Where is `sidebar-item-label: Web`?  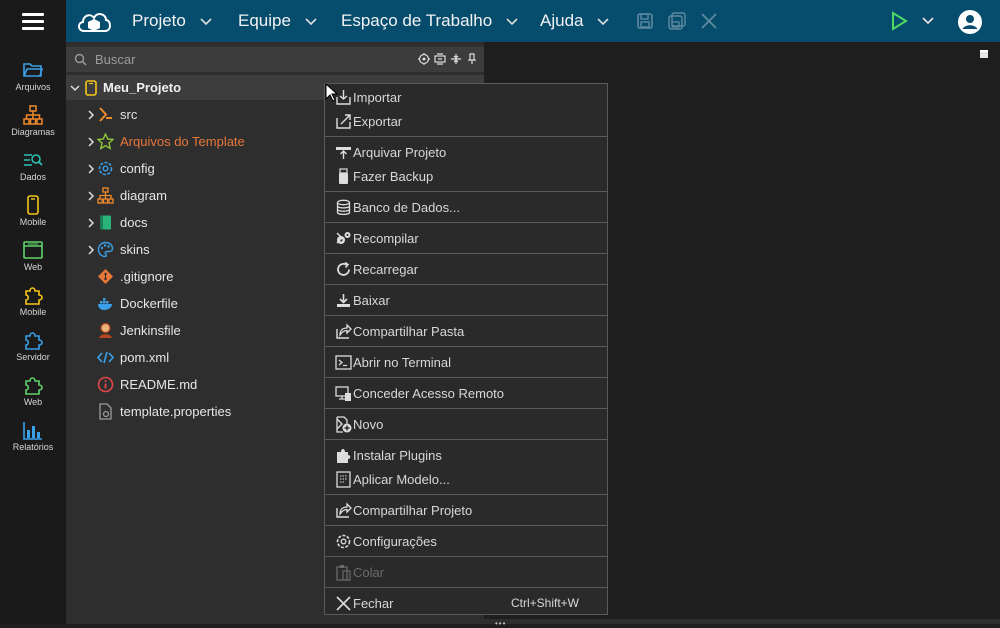
sidebar-item-label: Web is located at coordinates (33, 267).